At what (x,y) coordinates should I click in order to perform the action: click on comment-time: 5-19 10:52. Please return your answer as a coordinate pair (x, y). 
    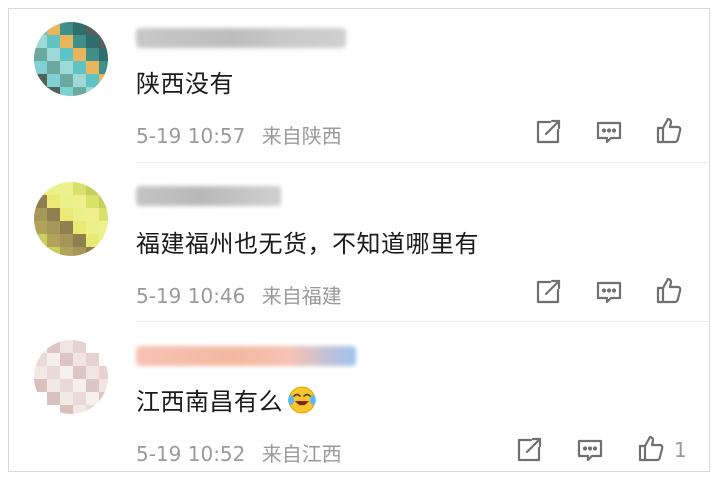
    Looking at the image, I should click on (191, 454).